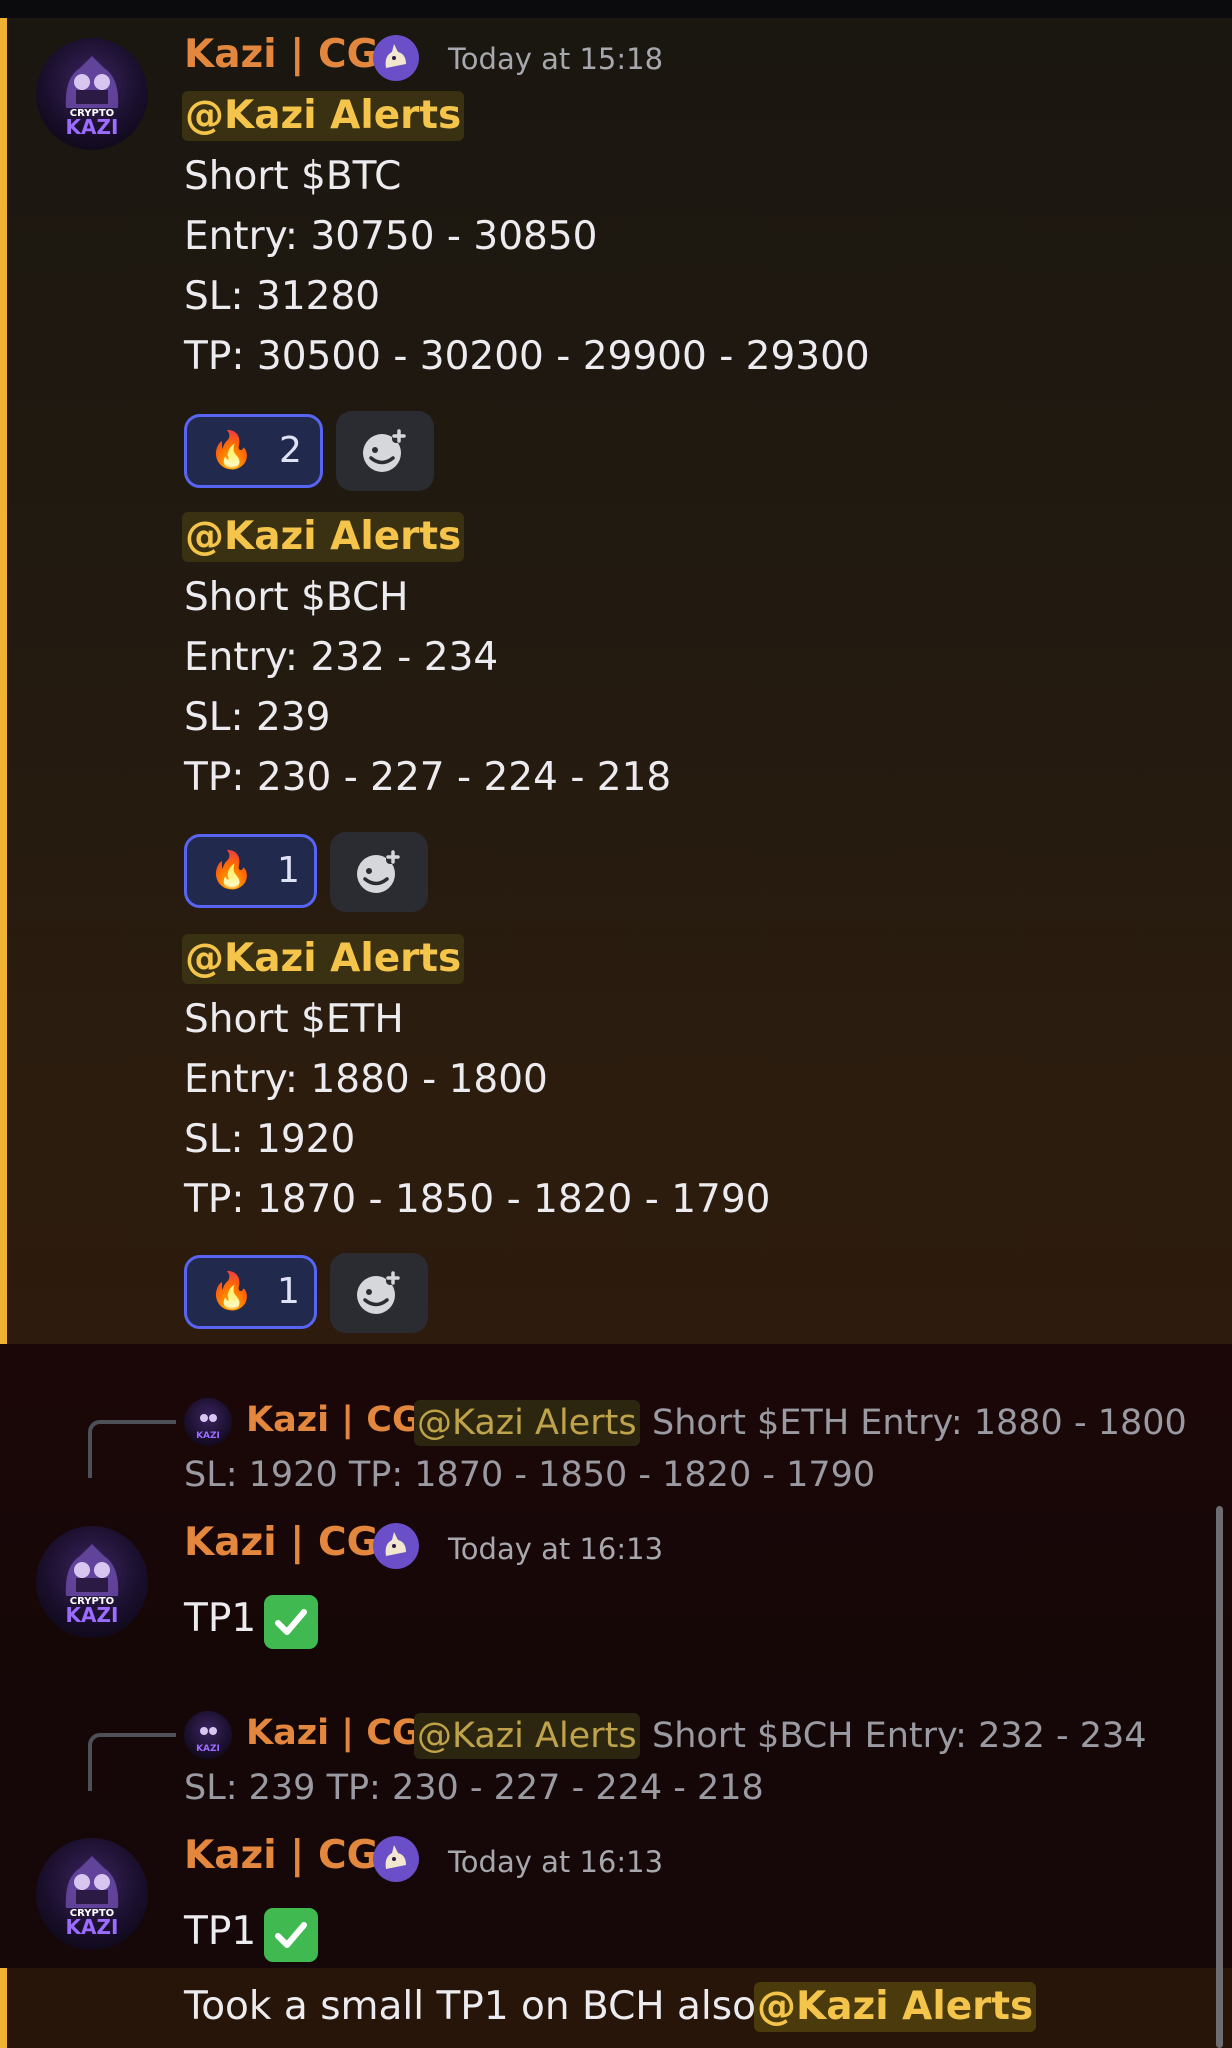  Describe the element at coordinates (366, 1079) in the screenshot. I see `alert-line: Entry: 1880 - 1800` at that location.